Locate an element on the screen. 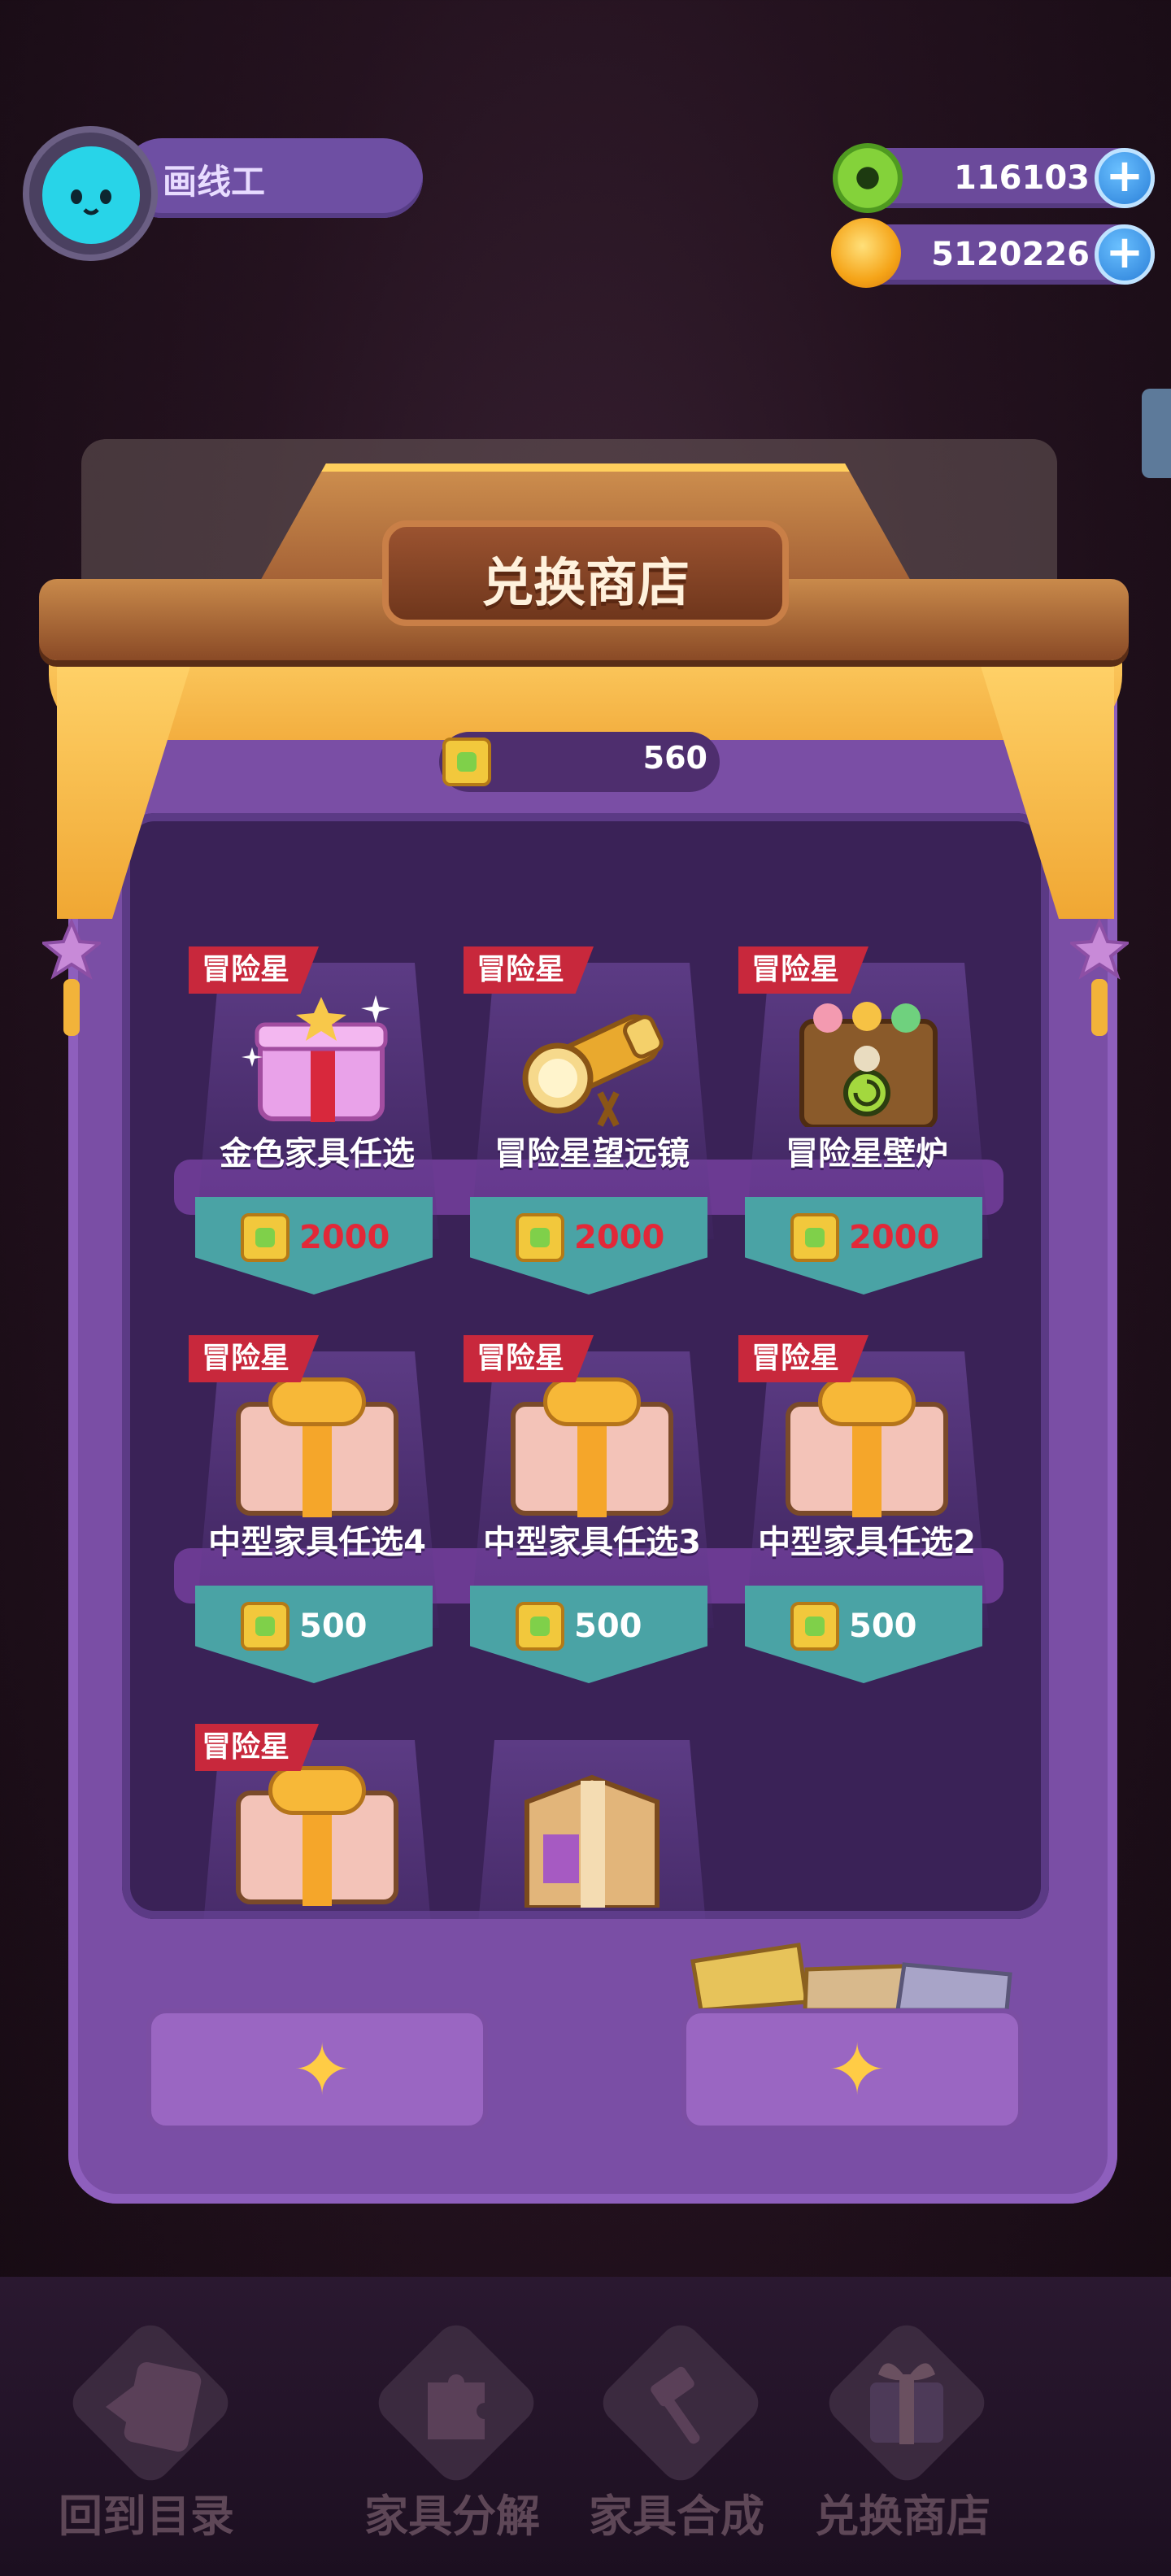 The height and width of the screenshot is (2576, 1171). nav-back-to-menu: 回到目录 is located at coordinates (147, 2442).